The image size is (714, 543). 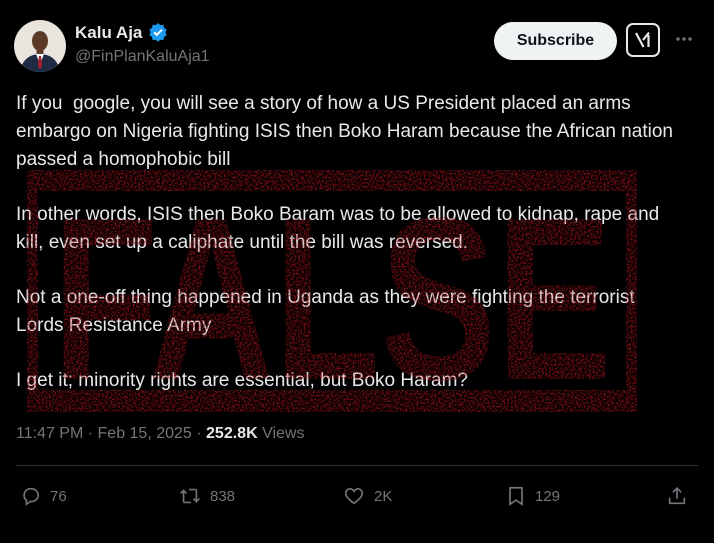 What do you see at coordinates (145, 433) in the screenshot?
I see `post-date: Feb 15, 2025` at bounding box center [145, 433].